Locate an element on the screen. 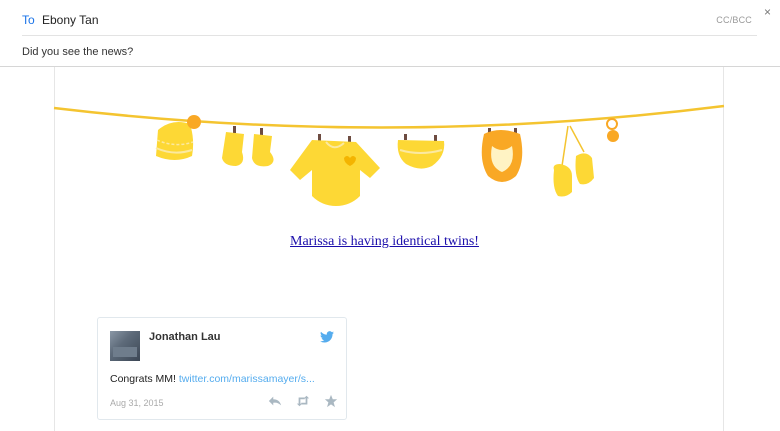 The height and width of the screenshot is (431, 780). reply-icon is located at coordinates (275, 401).